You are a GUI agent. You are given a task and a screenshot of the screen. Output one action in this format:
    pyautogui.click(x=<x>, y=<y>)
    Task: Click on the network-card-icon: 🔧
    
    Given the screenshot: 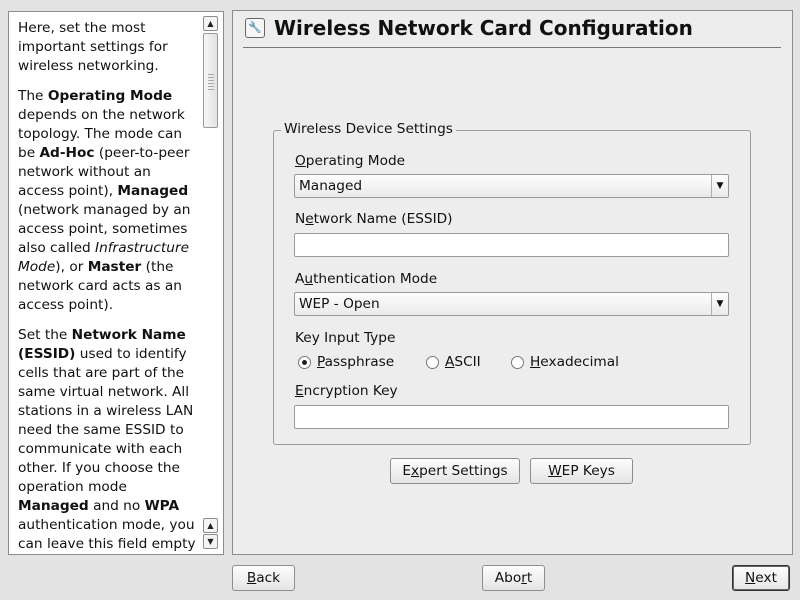 What is the action you would take?
    pyautogui.click(x=255, y=28)
    